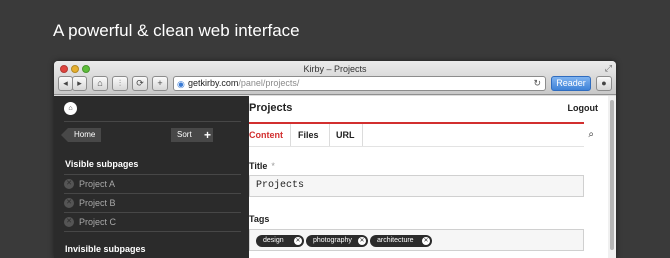 Image resolution: width=670 pixels, height=258 pixels. I want to click on fullscreen-icon: ⤢, so click(608, 68).